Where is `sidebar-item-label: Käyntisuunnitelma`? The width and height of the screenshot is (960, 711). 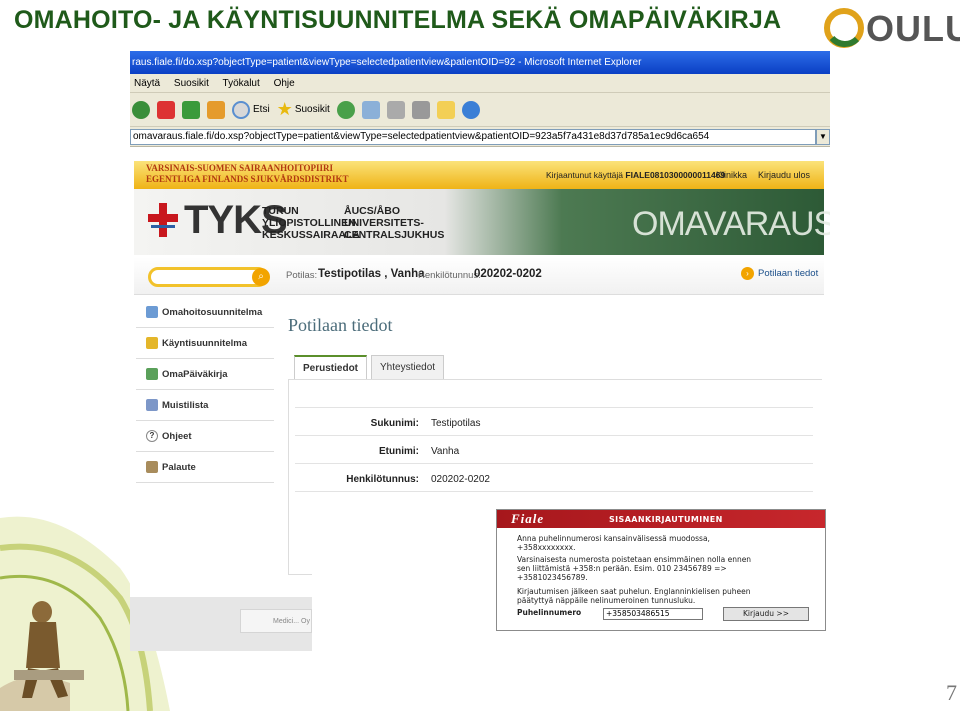
sidebar-item-label: Käyntisuunnitelma is located at coordinates (204, 343).